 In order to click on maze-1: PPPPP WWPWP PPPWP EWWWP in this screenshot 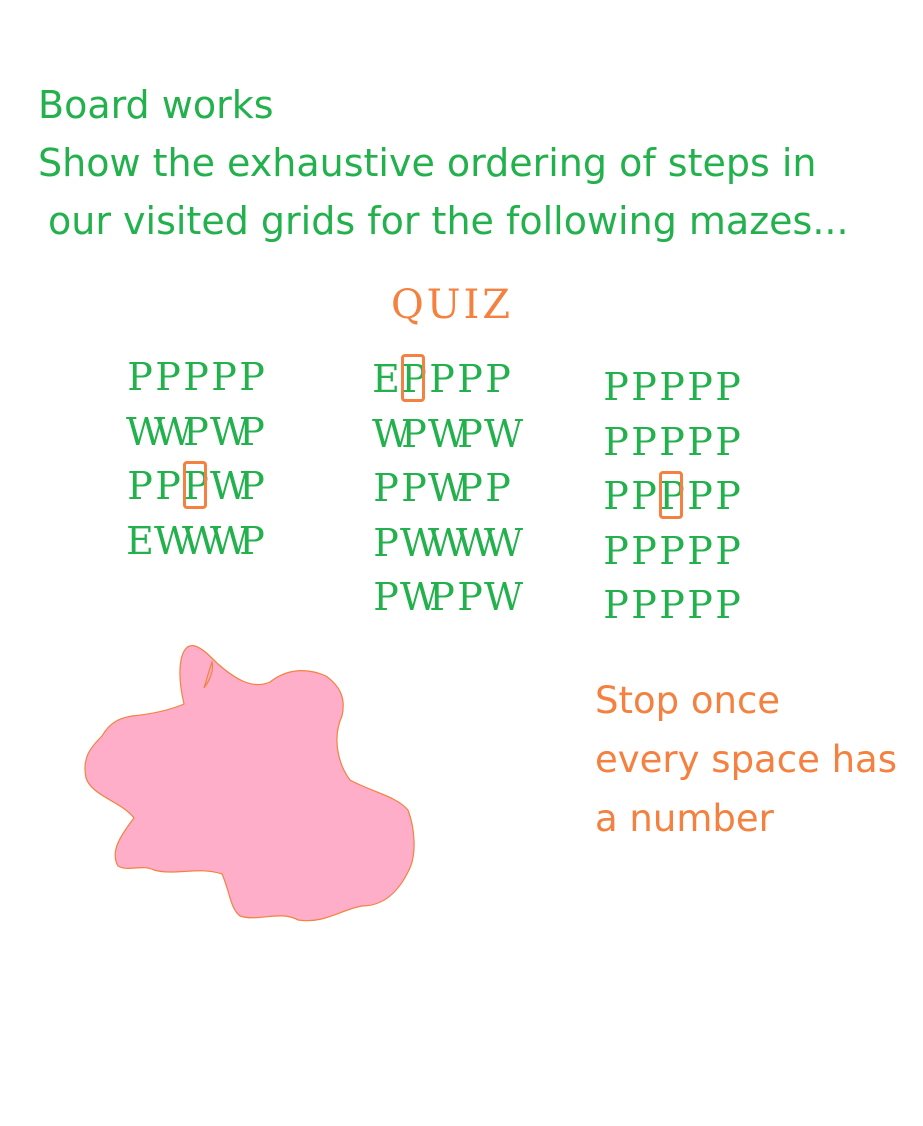, I will do `click(196, 459)`.